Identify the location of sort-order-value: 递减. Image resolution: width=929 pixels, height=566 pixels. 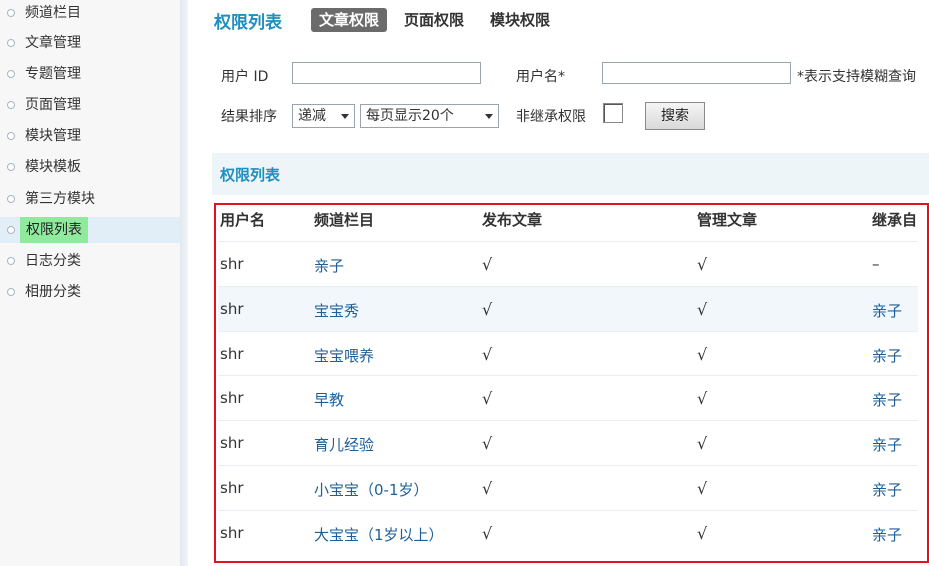
(312, 116).